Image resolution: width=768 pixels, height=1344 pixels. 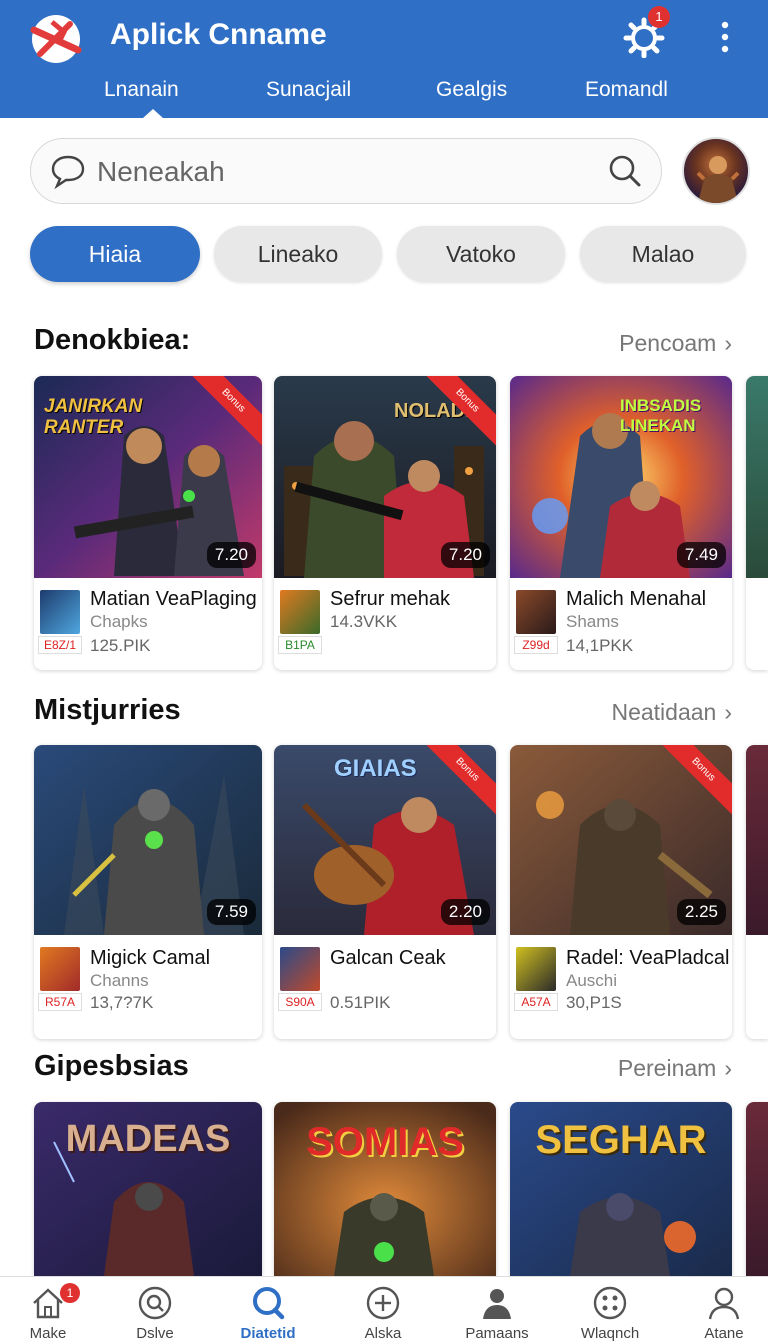 What do you see at coordinates (300, 1002) in the screenshot?
I see `game-tag: S90A` at bounding box center [300, 1002].